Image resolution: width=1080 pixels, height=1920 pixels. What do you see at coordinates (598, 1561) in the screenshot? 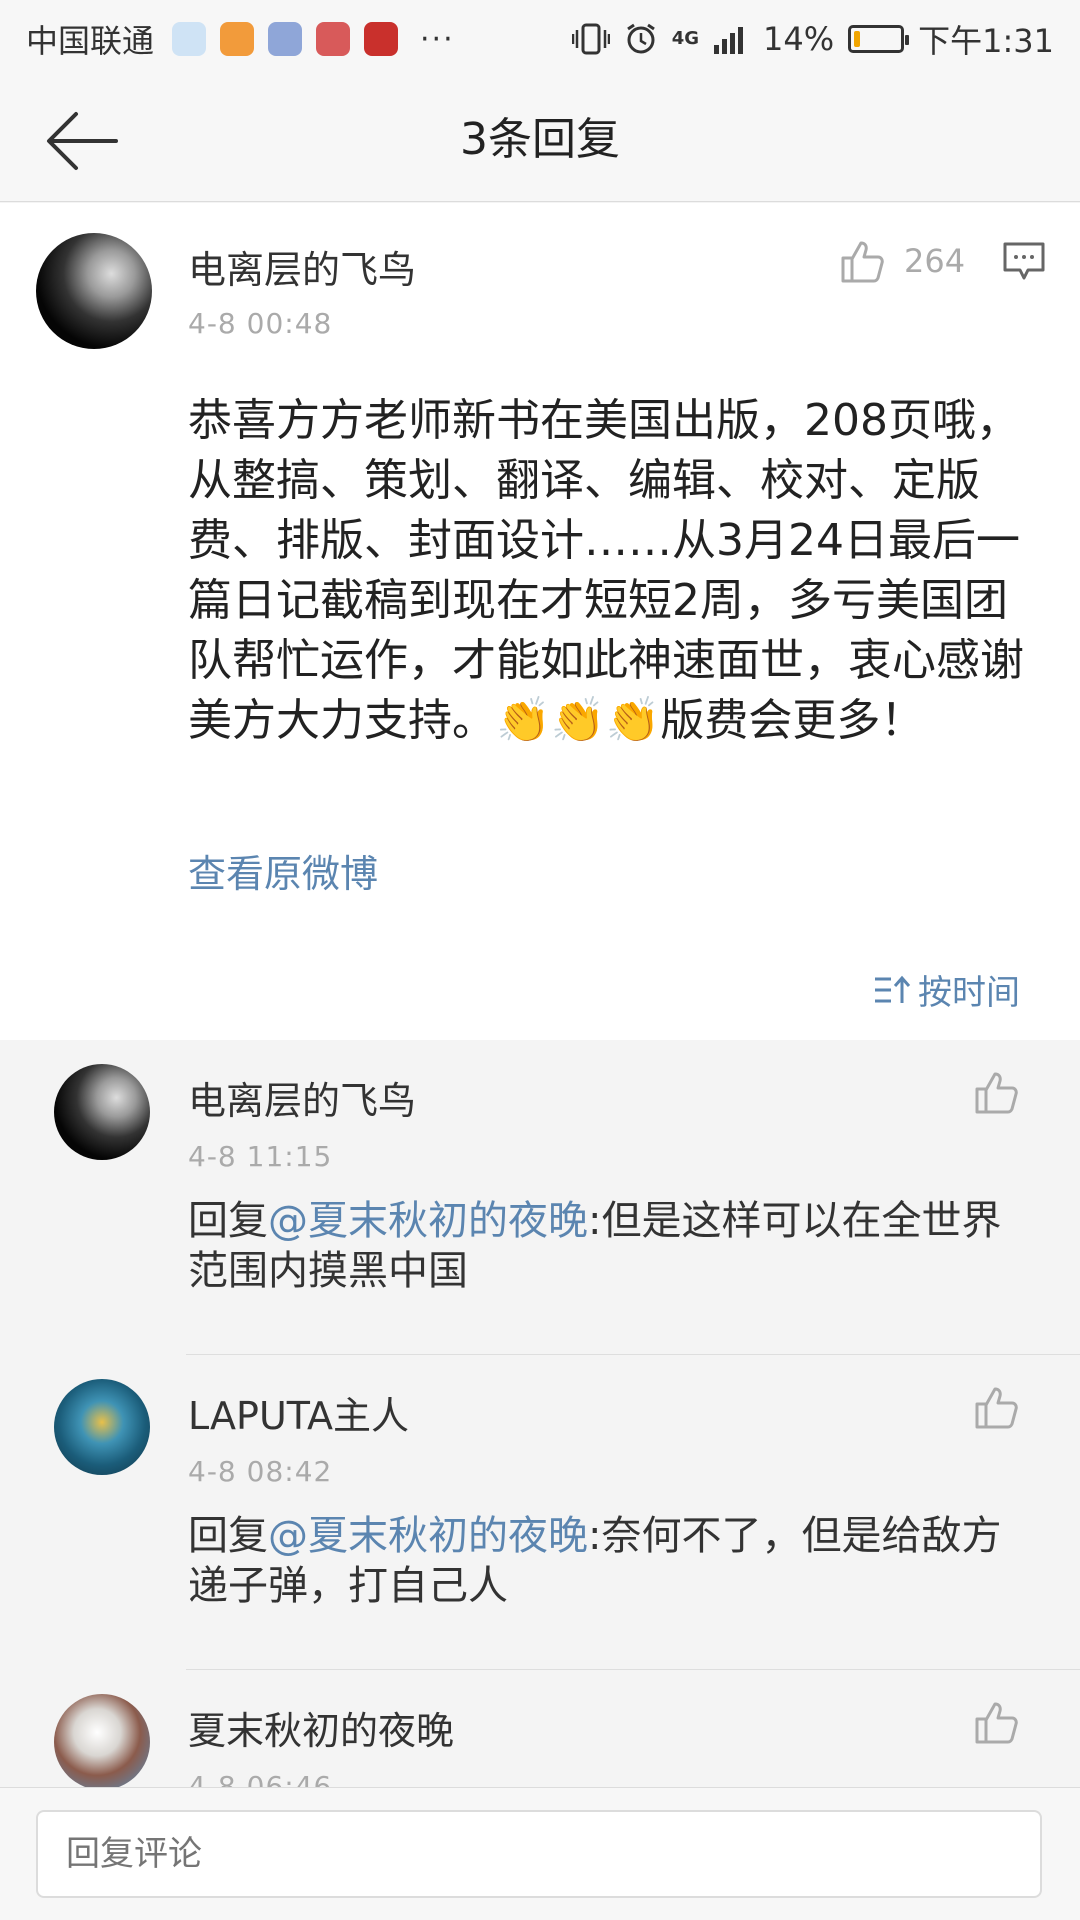
I see `reply-text: 回复@夏末秋初的夜晚:奈何不了，但是给敌方递子弹，打自己人` at bounding box center [598, 1561].